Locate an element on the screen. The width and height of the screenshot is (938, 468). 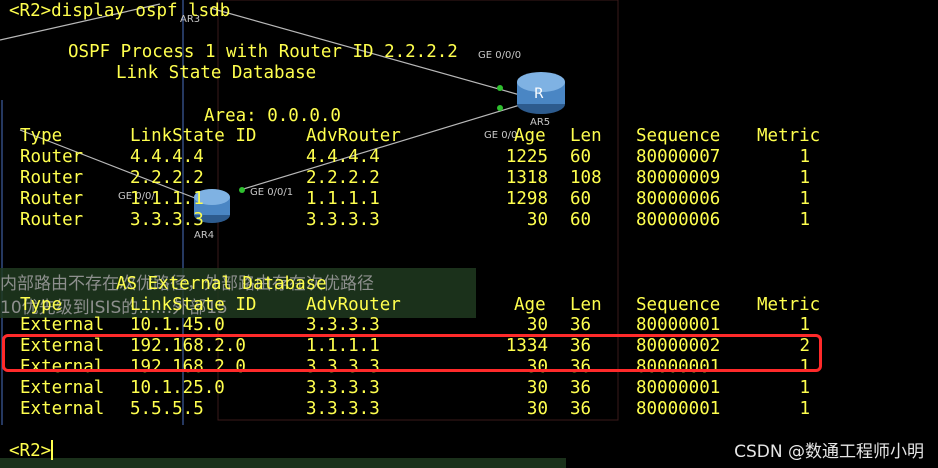
db-title: Link State Database is located at coordinates (216, 73).